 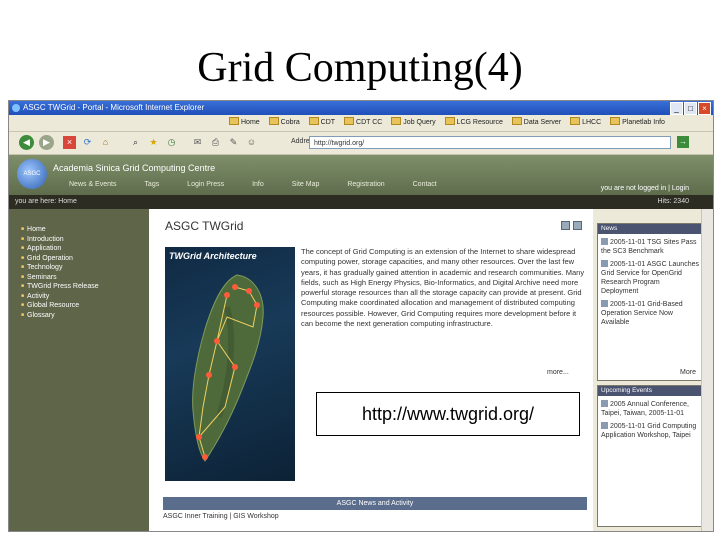 What do you see at coordinates (690, 108) in the screenshot?
I see `maximize-button: □` at bounding box center [690, 108].